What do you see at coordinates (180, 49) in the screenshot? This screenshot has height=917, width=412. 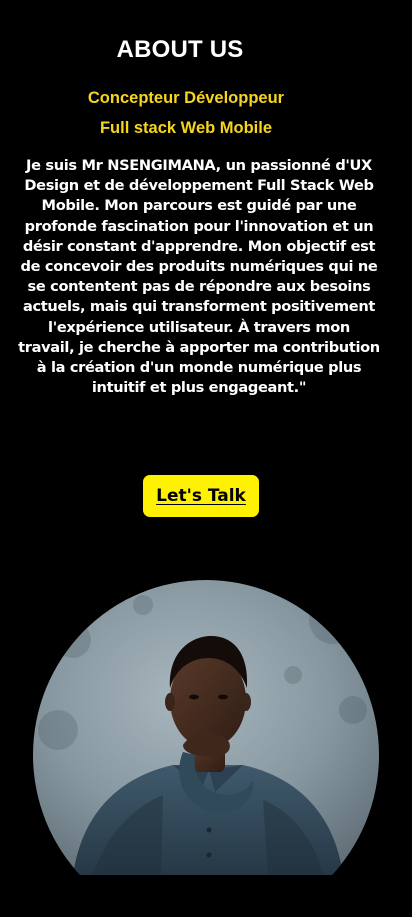 I see `section-title: ABOUT US` at bounding box center [180, 49].